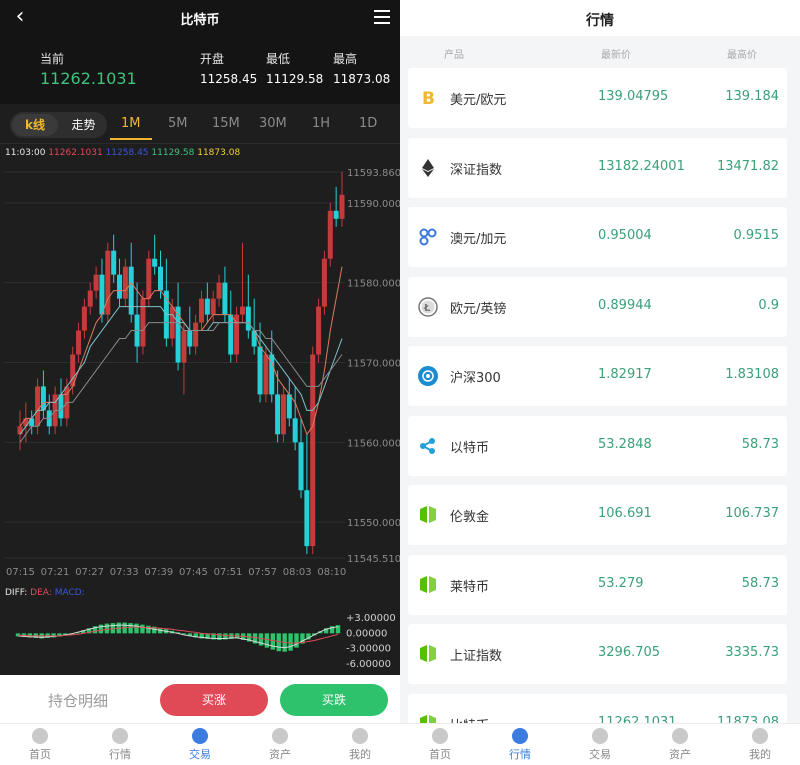  What do you see at coordinates (89, 572) in the screenshot?
I see `x-tick-label: 07:27` at bounding box center [89, 572].